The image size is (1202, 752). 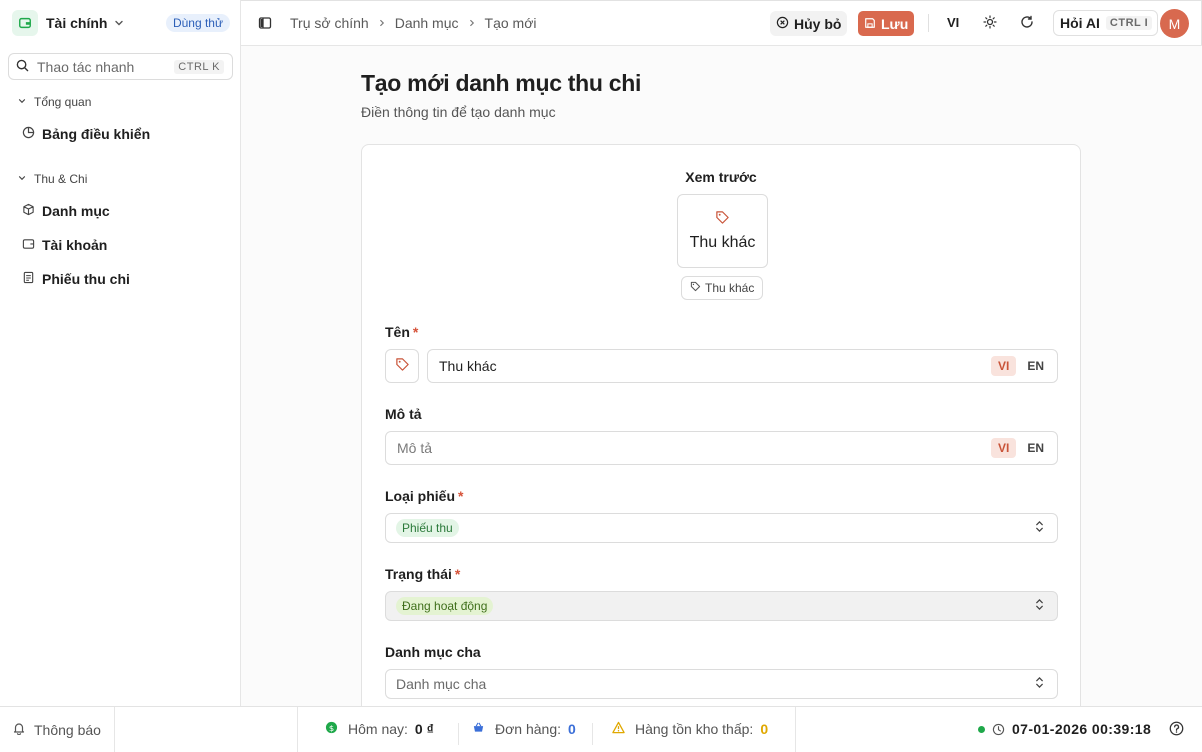 I want to click on description-field-label: Mô tả, so click(x=403, y=414).